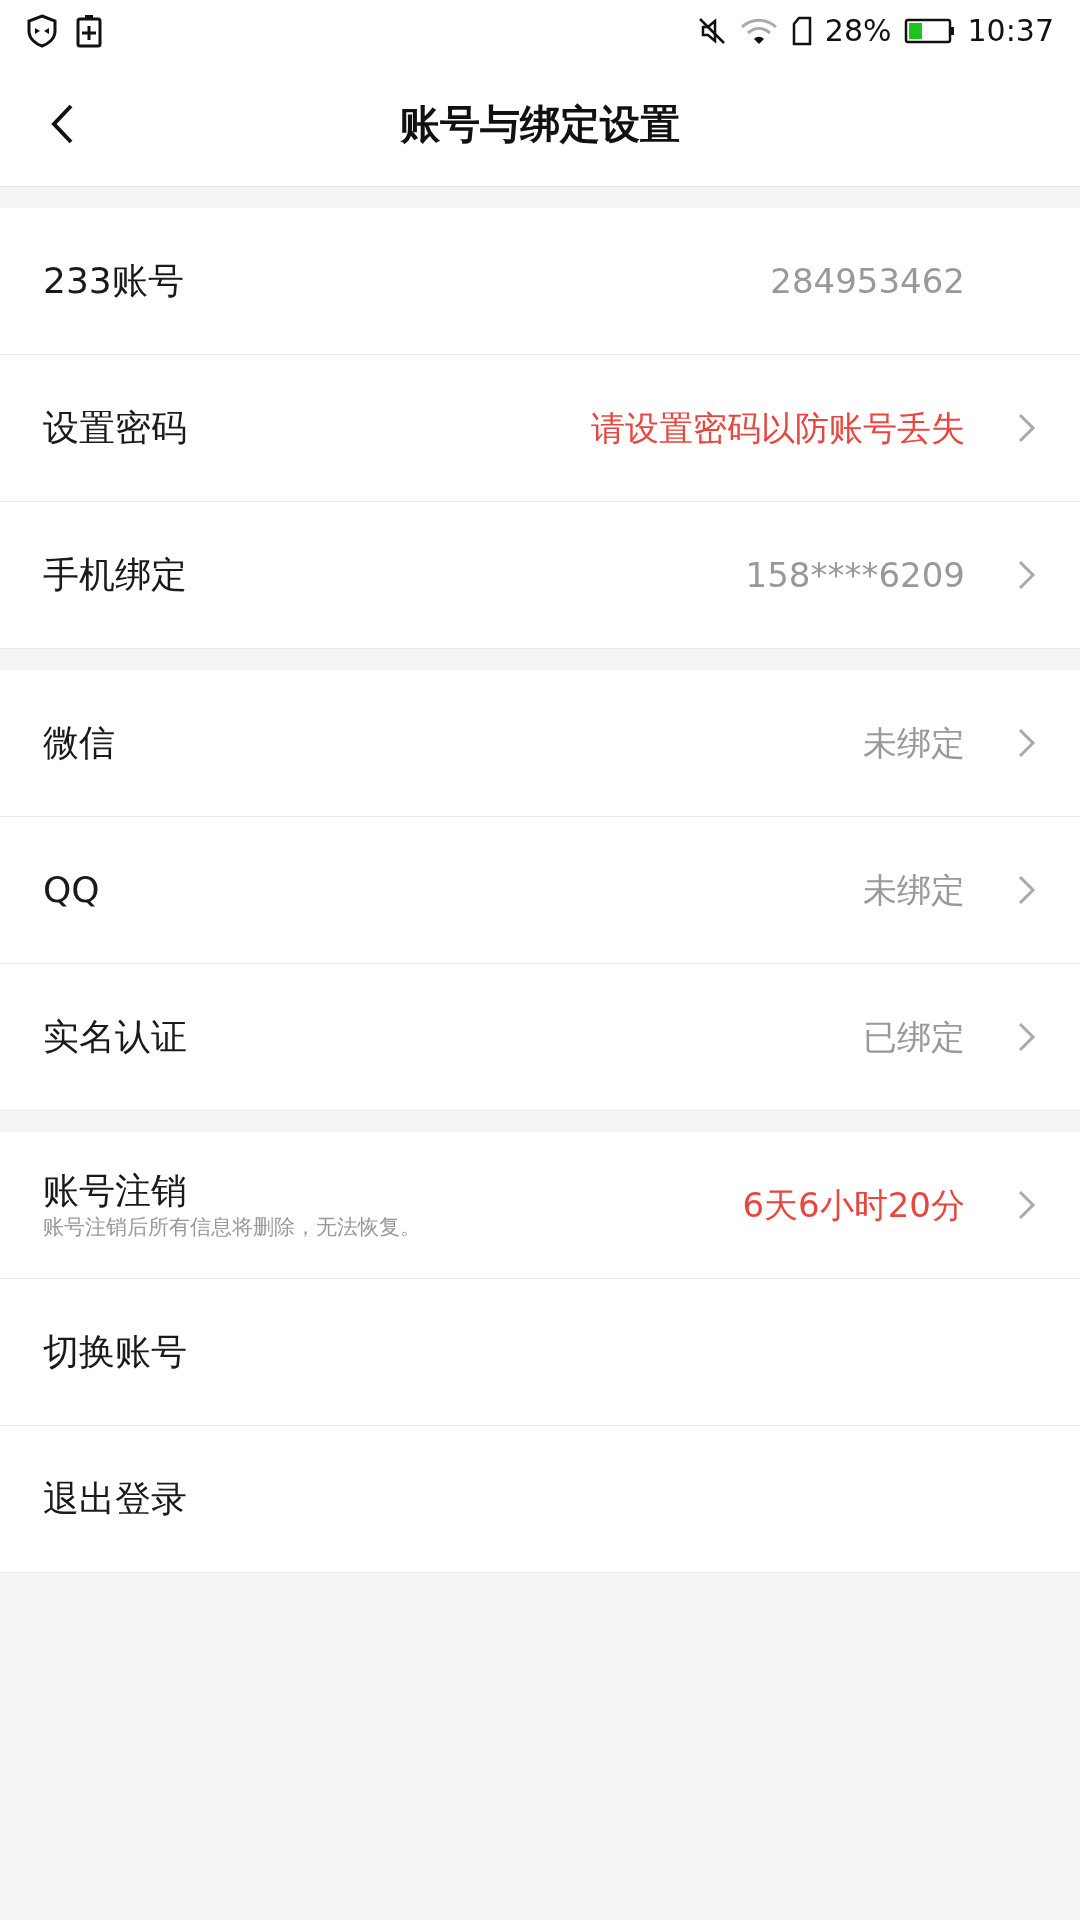  Describe the element at coordinates (1010, 31) in the screenshot. I see `clock: 10:37` at that location.